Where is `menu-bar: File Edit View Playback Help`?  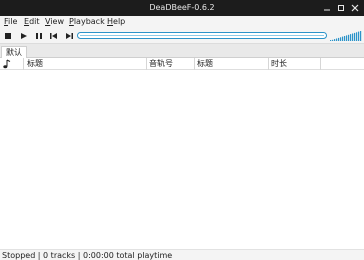
menu-bar: File Edit View Playback Help is located at coordinates (182, 22).